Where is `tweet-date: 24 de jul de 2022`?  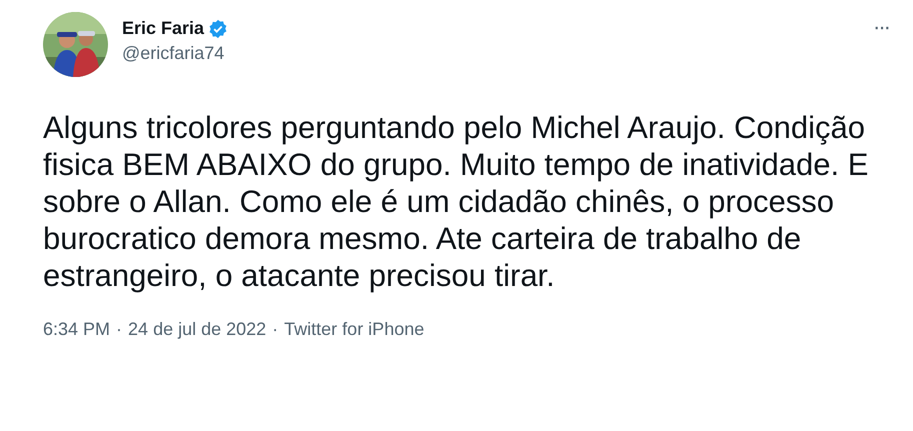
tweet-date: 24 de jul de 2022 is located at coordinates (197, 329).